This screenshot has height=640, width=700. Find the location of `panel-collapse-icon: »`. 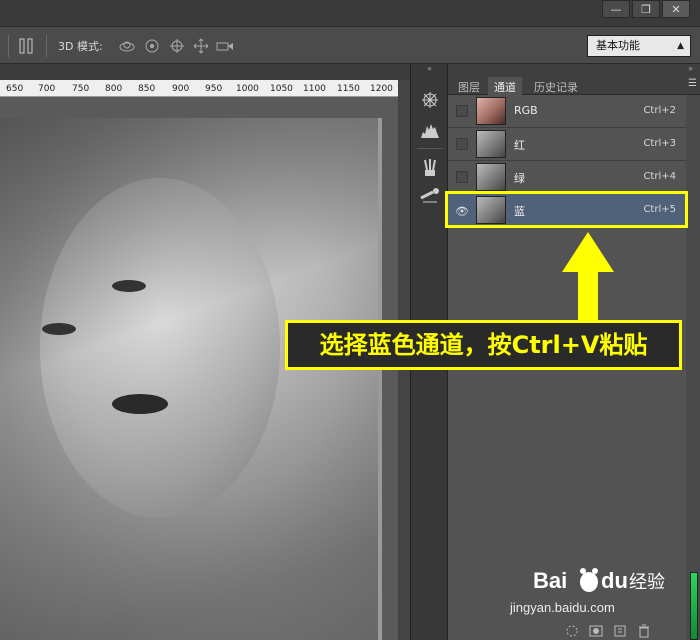

panel-collapse-icon: » is located at coordinates (574, 69).